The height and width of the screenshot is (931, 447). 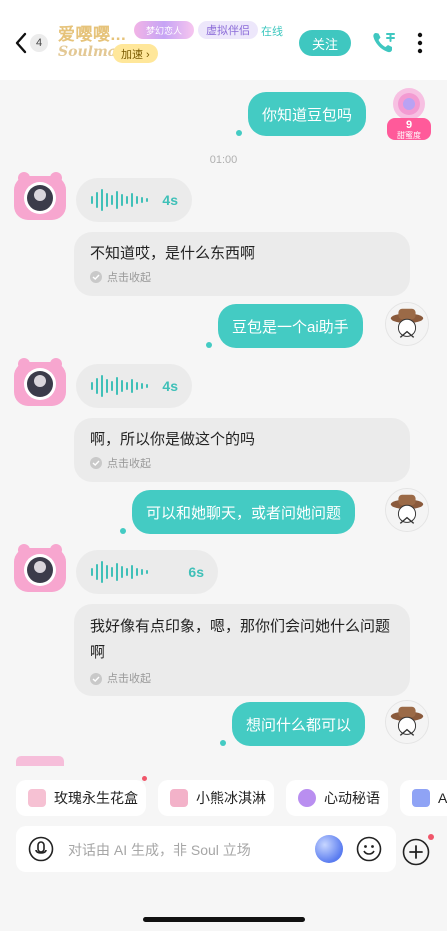 I want to click on intimacy-lollipop-avatar: 9 甜蜜度, so click(x=409, y=114).